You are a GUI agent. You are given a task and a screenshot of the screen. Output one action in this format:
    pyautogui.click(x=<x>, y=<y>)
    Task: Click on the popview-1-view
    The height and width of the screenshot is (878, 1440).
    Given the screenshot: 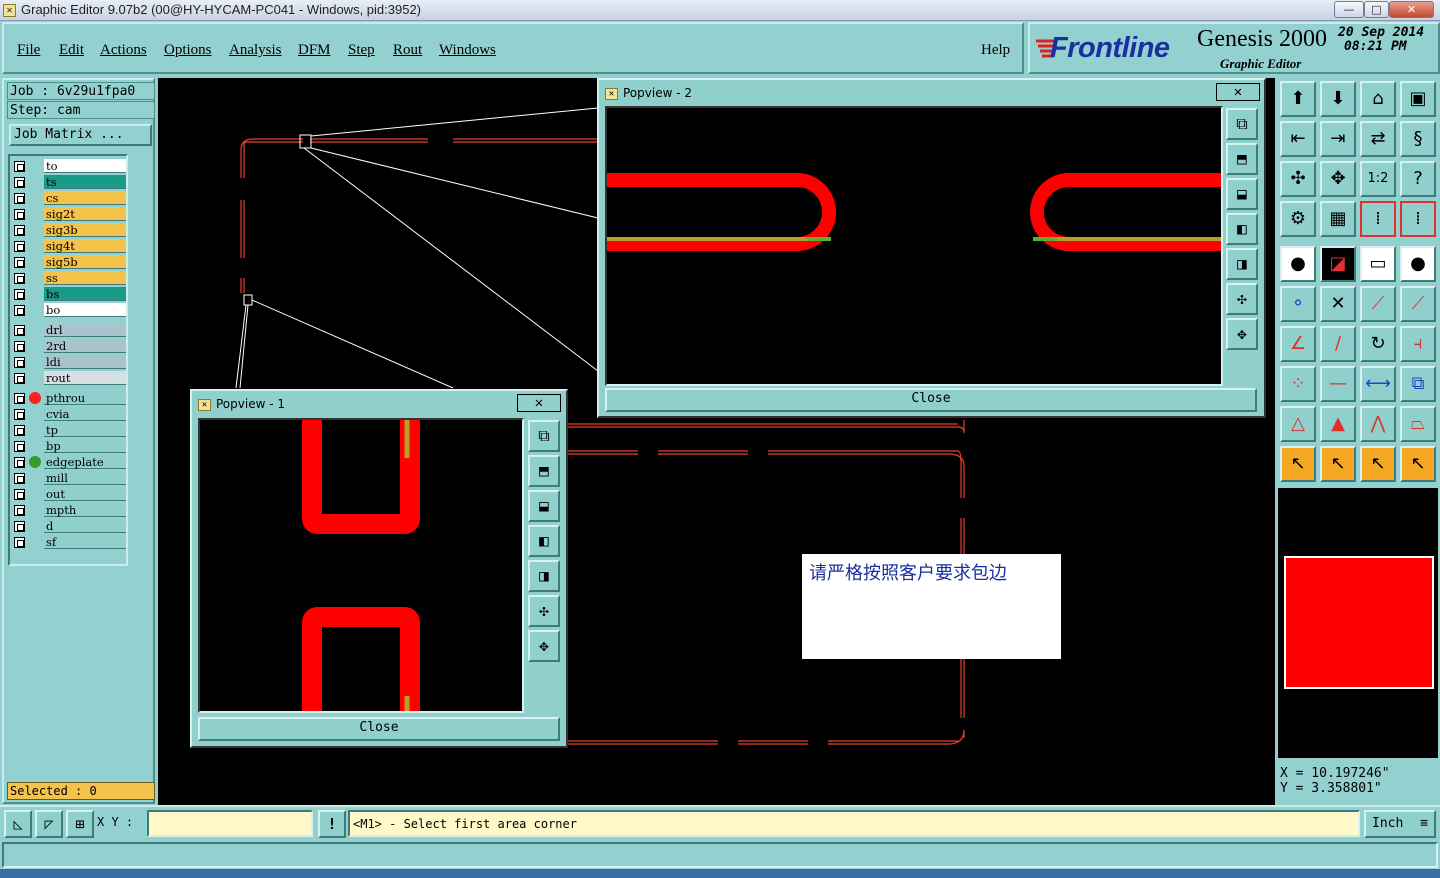 What is the action you would take?
    pyautogui.click(x=361, y=565)
    